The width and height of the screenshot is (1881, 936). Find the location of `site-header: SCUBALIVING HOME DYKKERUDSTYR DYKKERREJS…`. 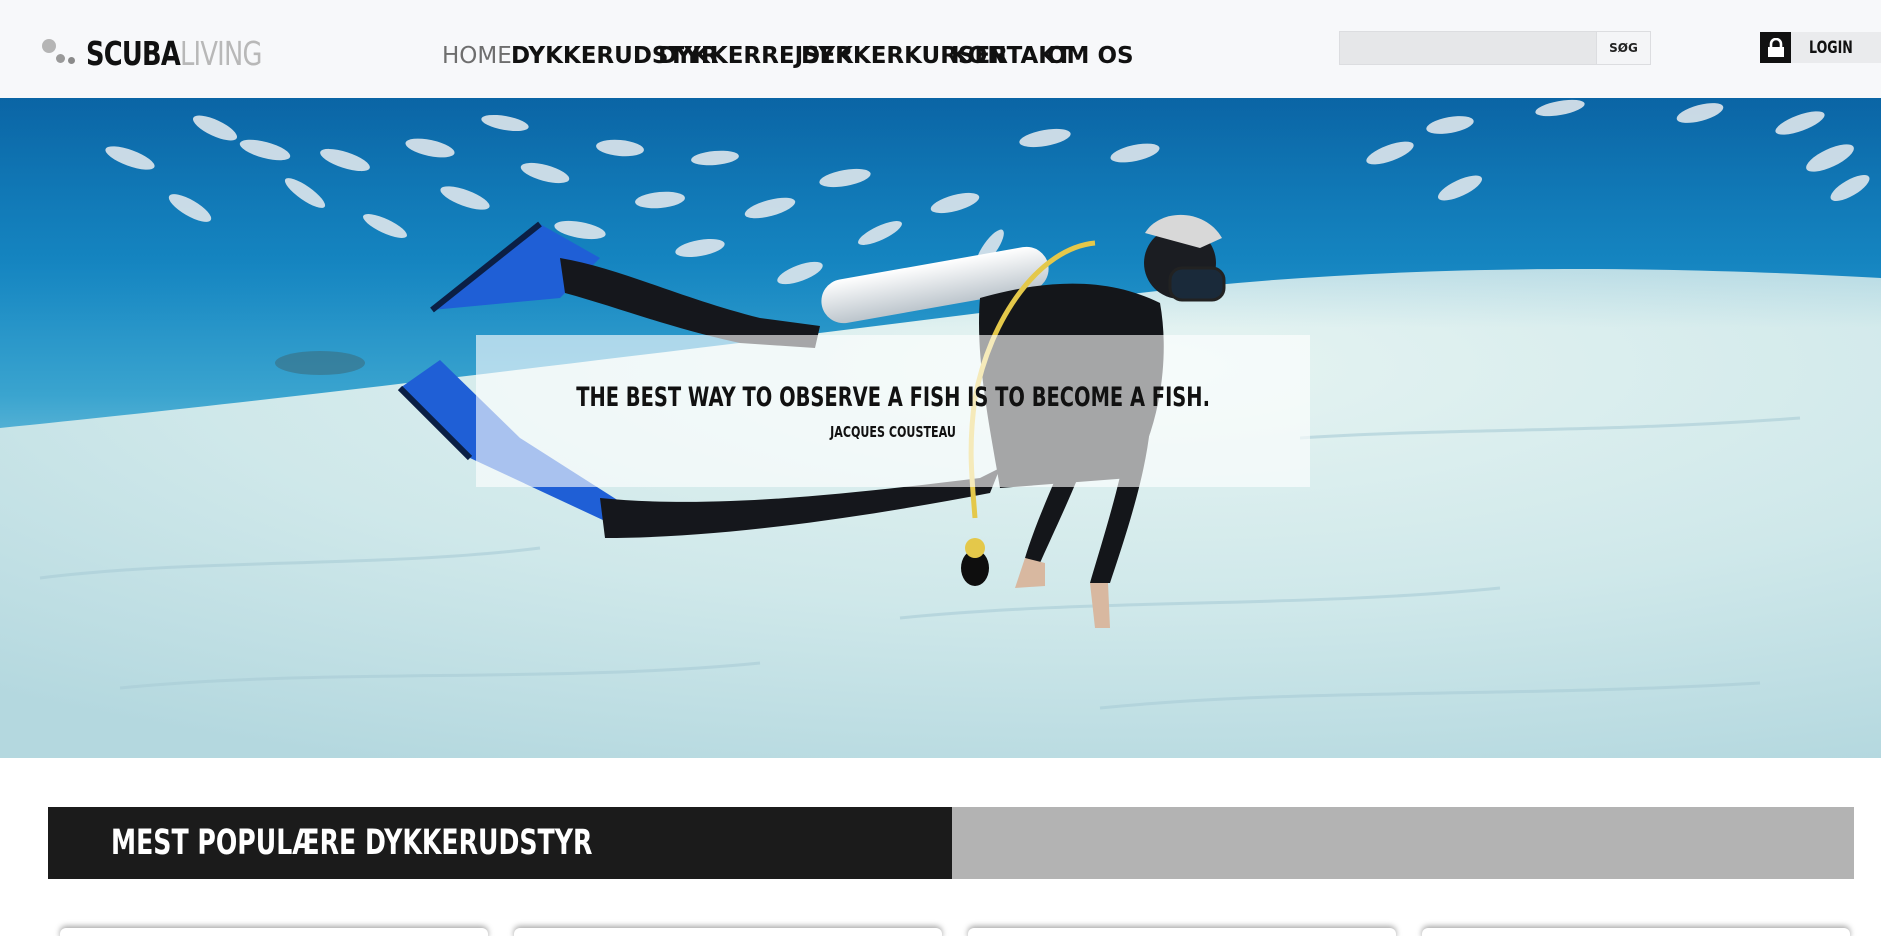

site-header: SCUBALIVING HOME DYKKERUDSTYR DYKKERREJS… is located at coordinates (940, 49).